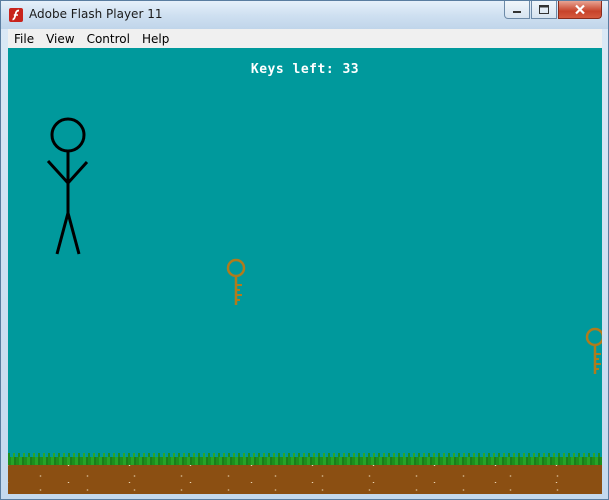 This screenshot has height=500, width=609. Describe the element at coordinates (24, 39) in the screenshot. I see `menu-file: File` at that location.